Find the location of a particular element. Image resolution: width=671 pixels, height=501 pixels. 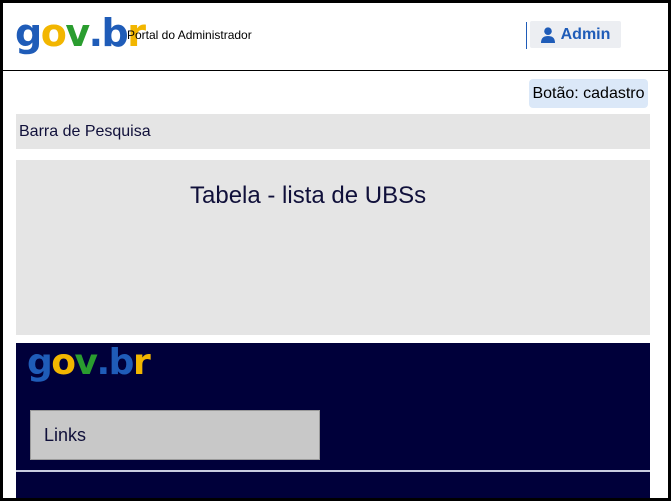

admin-button: Admin is located at coordinates (575, 34).